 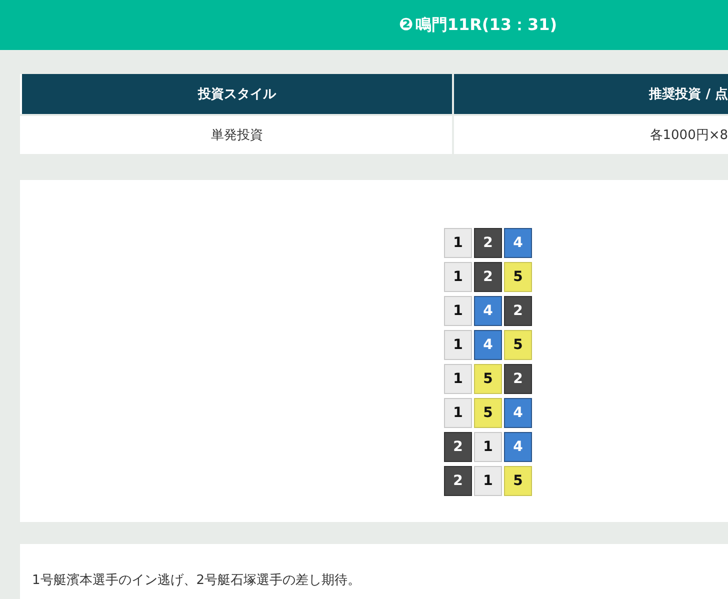 I want to click on table-cell-text: 各1000円×8, so click(x=688, y=136).